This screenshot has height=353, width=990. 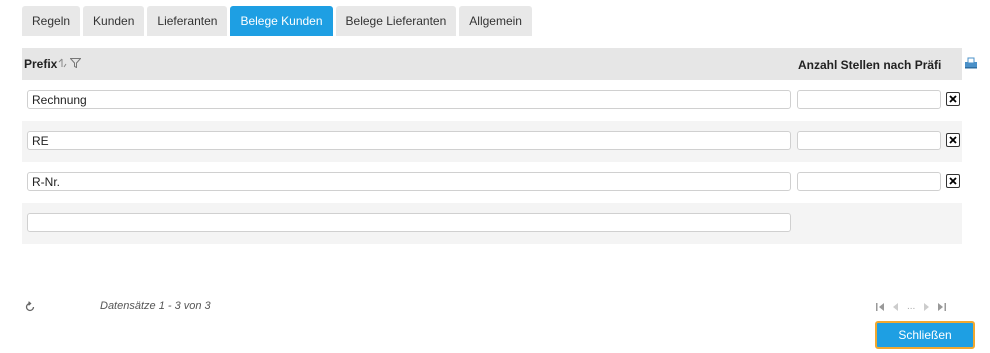 What do you see at coordinates (187, 21) in the screenshot?
I see `tab-lieferanten: Lieferanten` at bounding box center [187, 21].